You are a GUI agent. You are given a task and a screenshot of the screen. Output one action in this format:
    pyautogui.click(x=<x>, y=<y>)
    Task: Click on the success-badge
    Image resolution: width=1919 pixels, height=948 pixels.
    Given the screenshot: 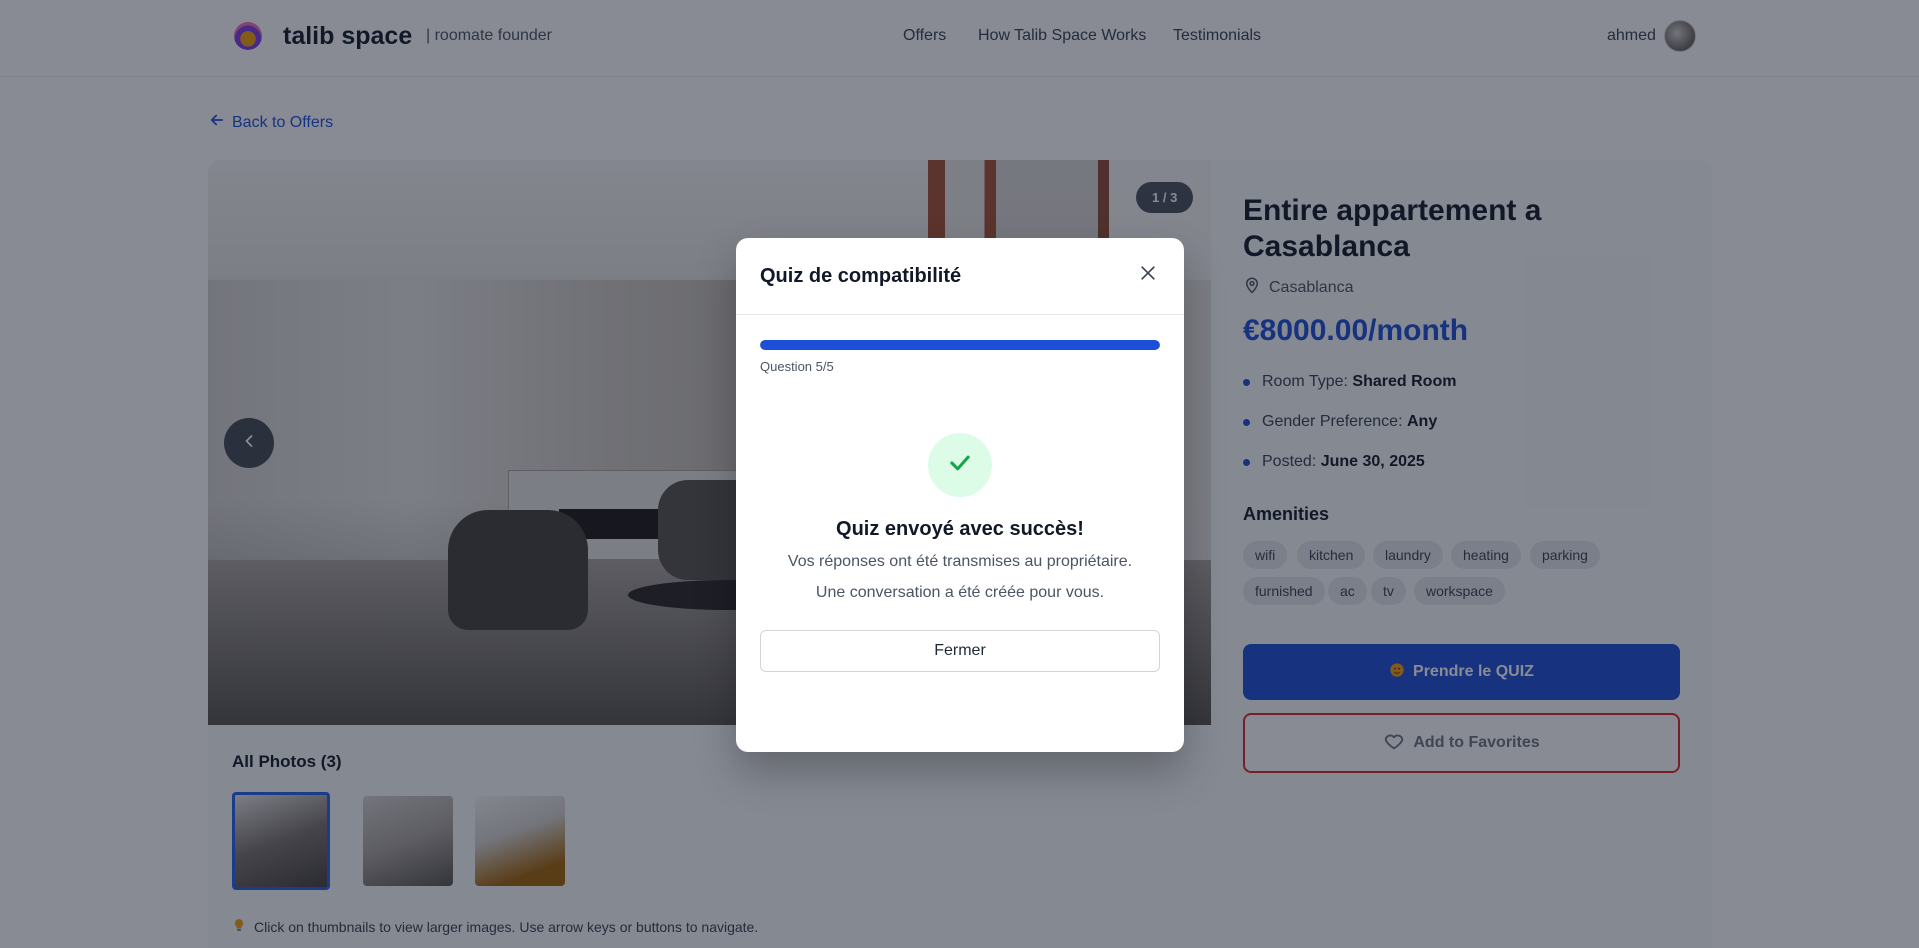 What is the action you would take?
    pyautogui.click(x=960, y=465)
    